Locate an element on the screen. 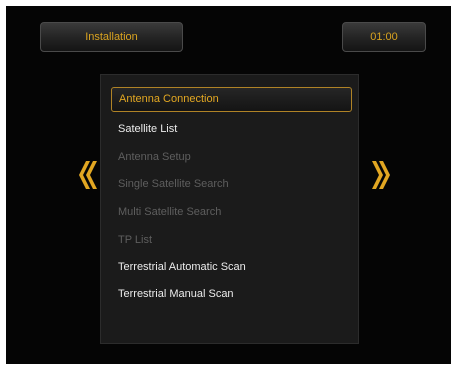 The width and height of the screenshot is (457, 369). menu-item-terrestrial-manual-scan: Terrestrial Manual Scan is located at coordinates (231, 294).